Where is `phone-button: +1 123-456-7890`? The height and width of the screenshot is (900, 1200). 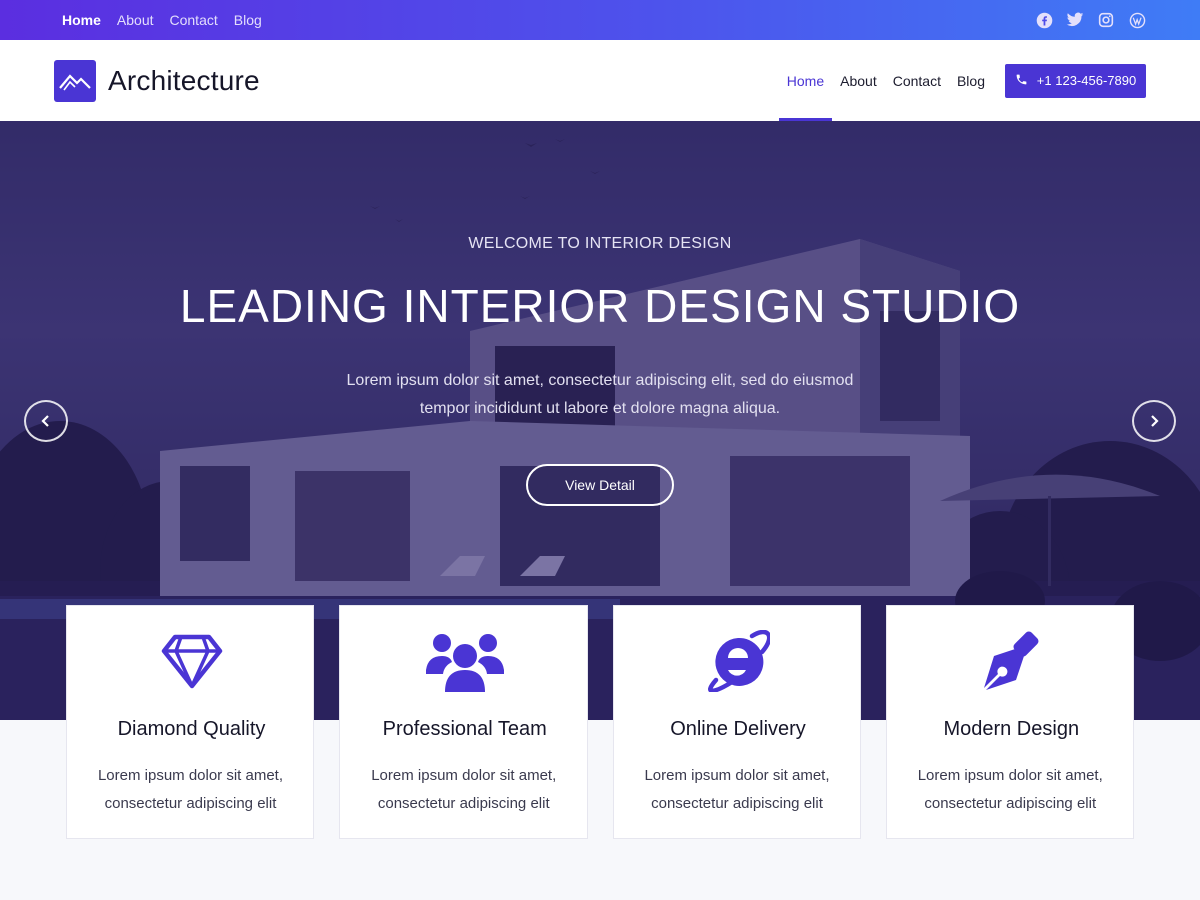
phone-button: +1 123-456-7890 is located at coordinates (1075, 80).